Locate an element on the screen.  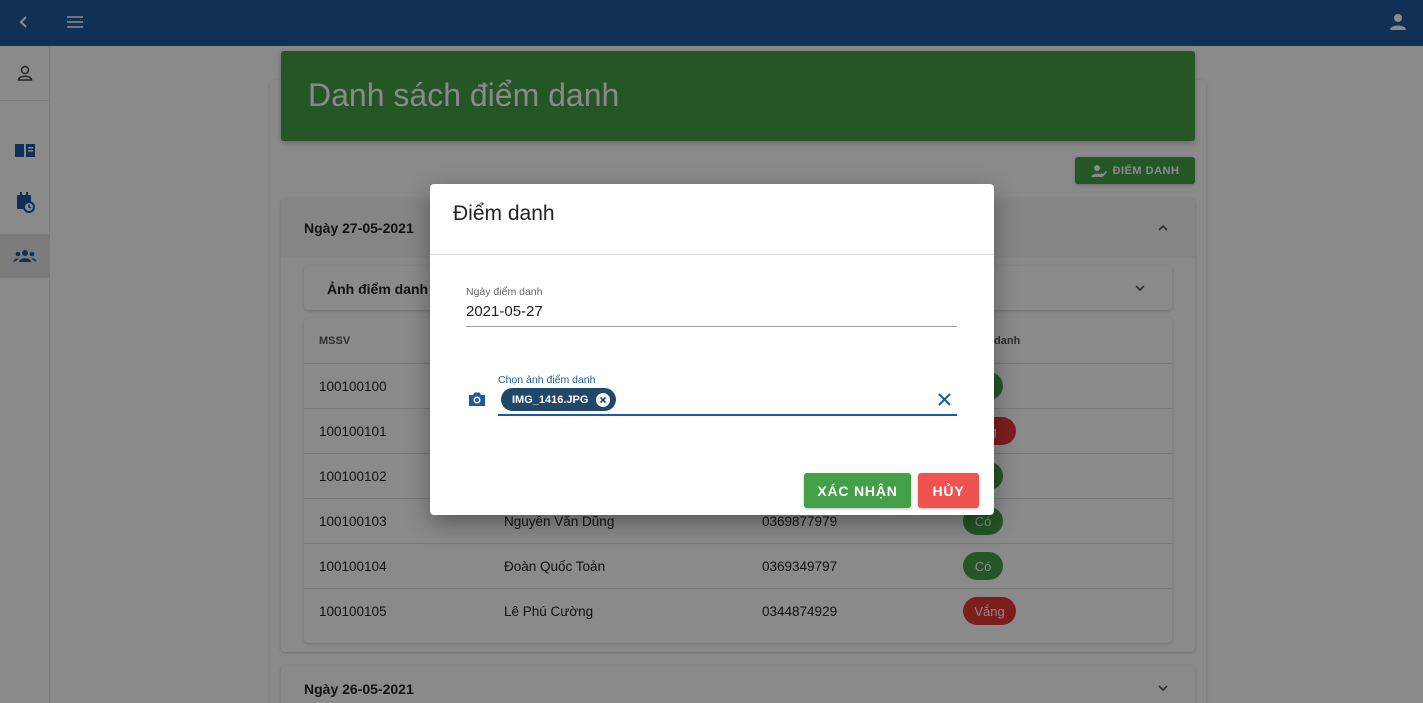
date-field: 2021-05-27 is located at coordinates (504, 311).